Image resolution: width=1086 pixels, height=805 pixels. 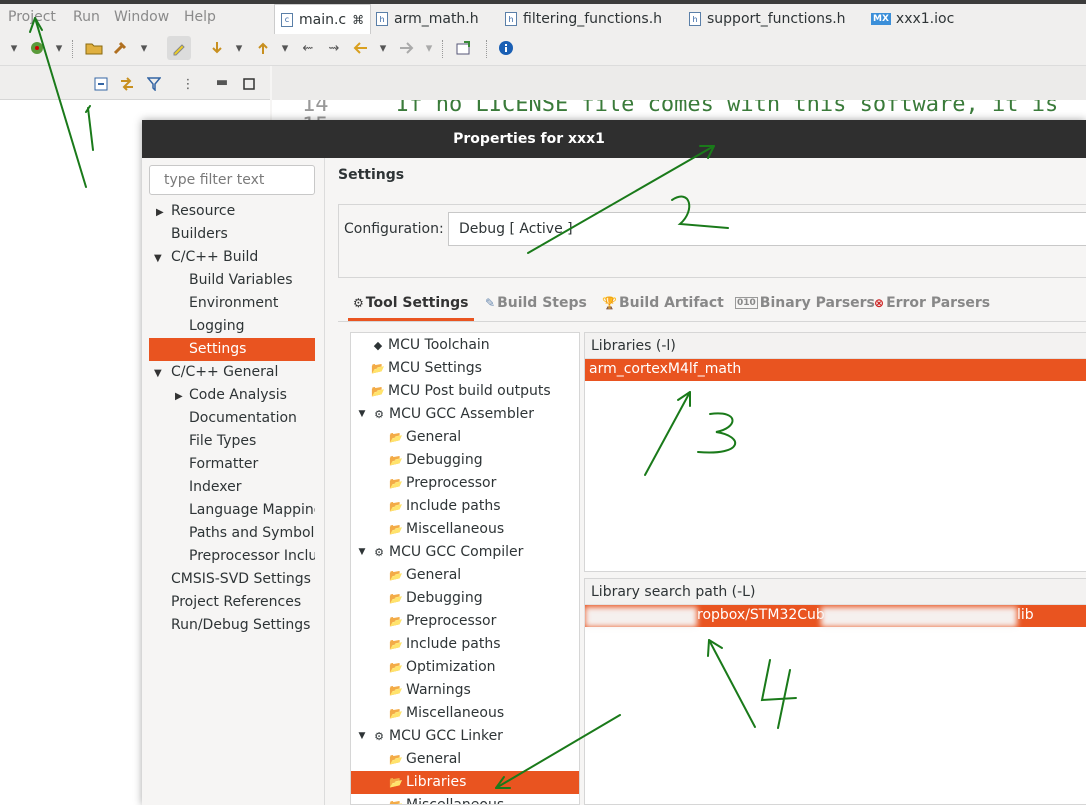 I want to click on filter-input: type filter text, so click(x=232, y=180).